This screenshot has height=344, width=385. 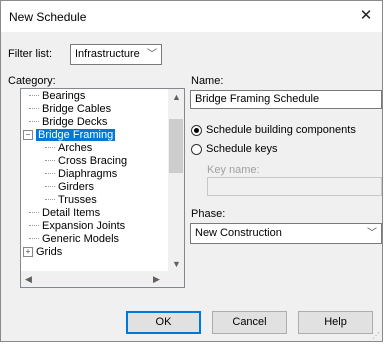 I want to click on category-tree-item-label: Trusses, so click(x=77, y=200).